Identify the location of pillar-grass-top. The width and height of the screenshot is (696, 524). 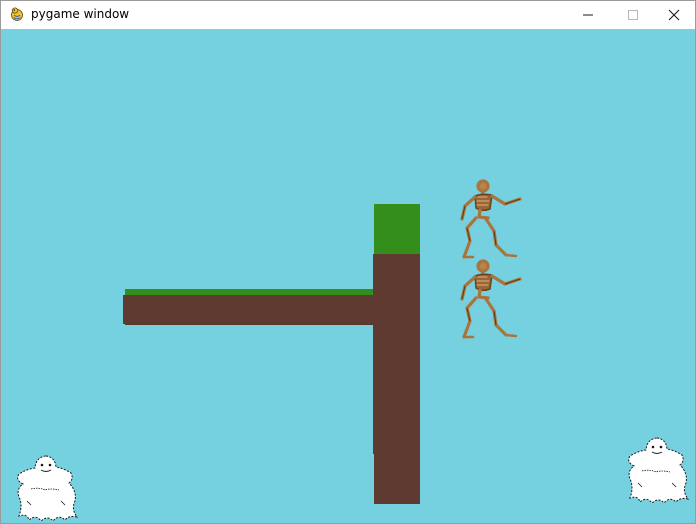
(397, 229).